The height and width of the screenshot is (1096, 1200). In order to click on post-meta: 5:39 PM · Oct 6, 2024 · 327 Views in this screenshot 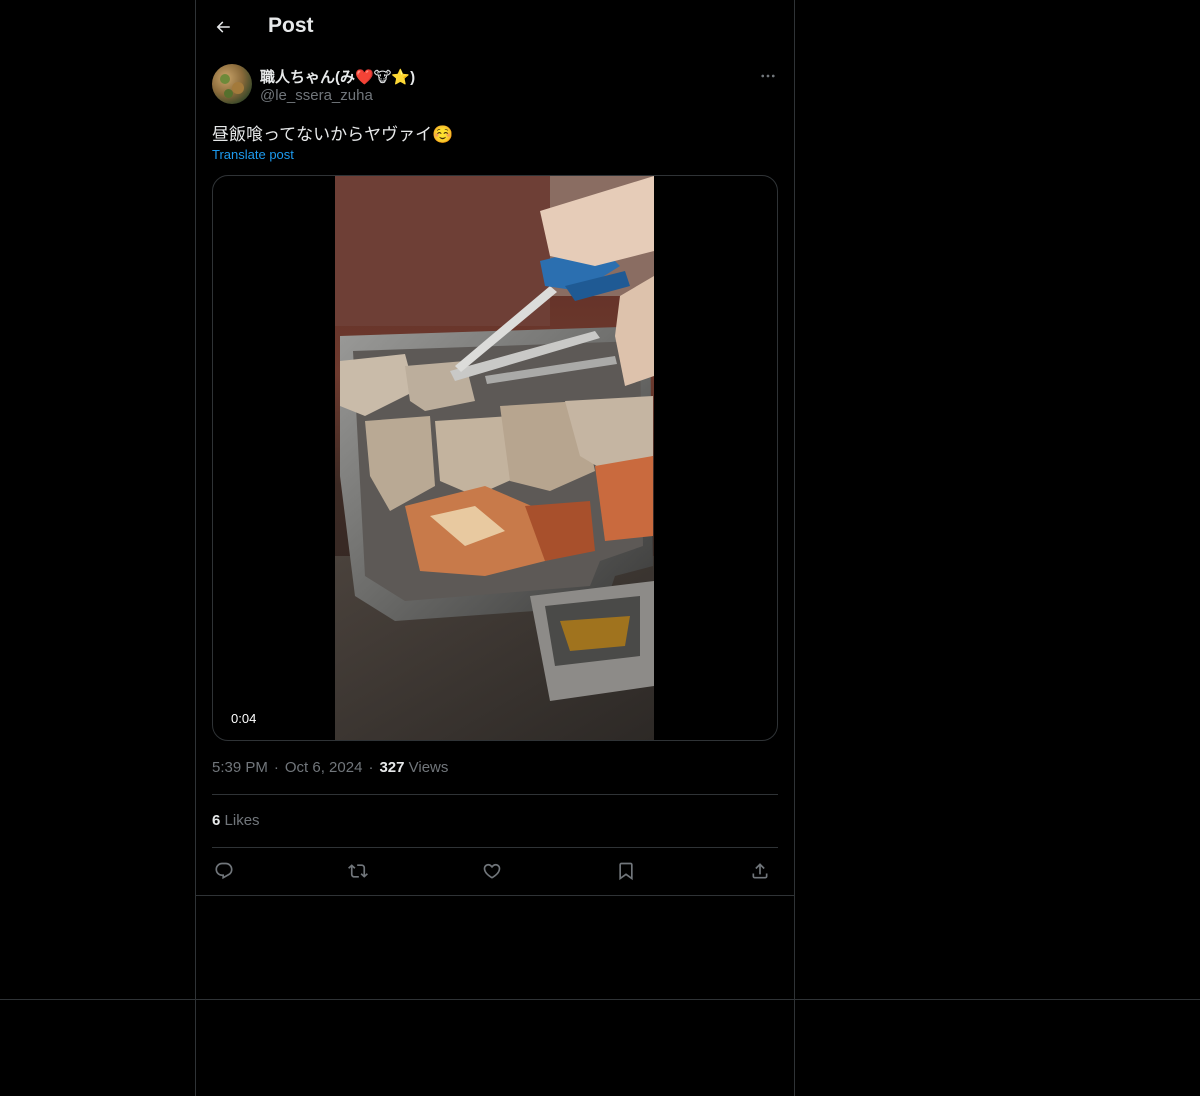, I will do `click(330, 767)`.